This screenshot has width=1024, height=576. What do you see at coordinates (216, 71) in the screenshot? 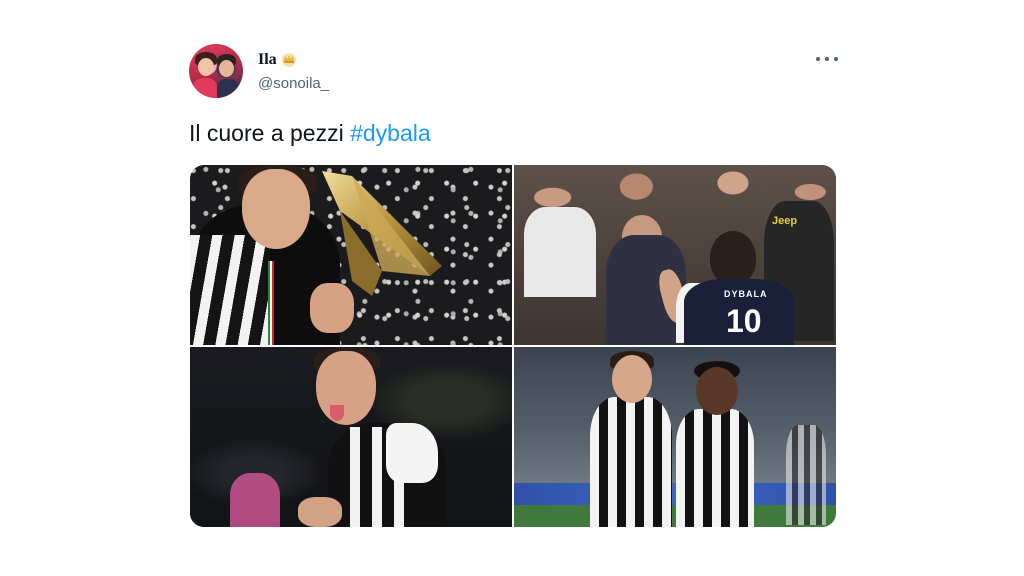
I see `avatar` at bounding box center [216, 71].